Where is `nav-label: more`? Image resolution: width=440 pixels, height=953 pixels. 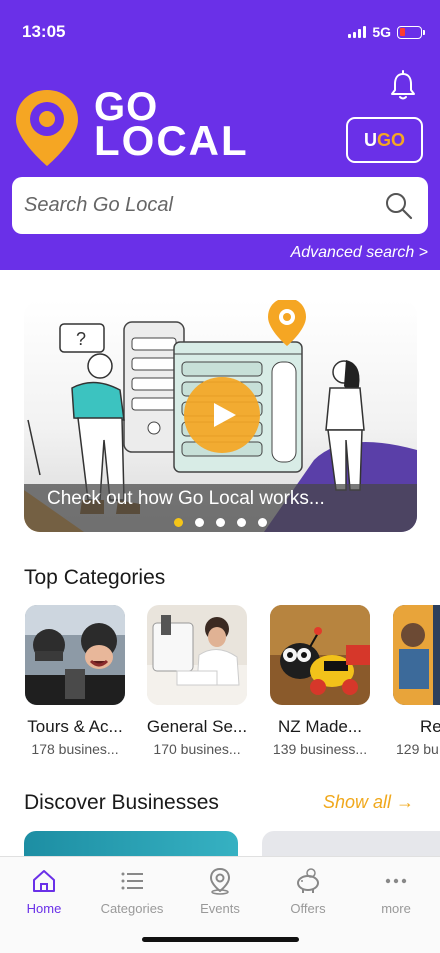
nav-label: more is located at coordinates (396, 908).